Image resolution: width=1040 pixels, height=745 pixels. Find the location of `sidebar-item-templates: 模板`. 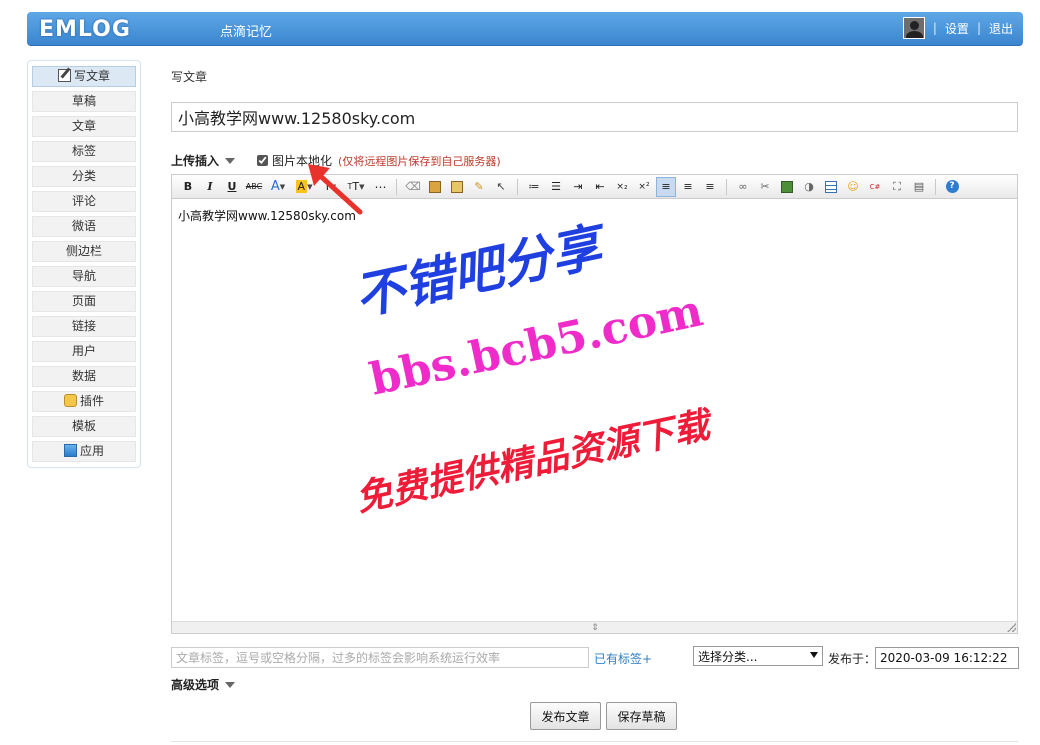

sidebar-item-templates: 模板 is located at coordinates (84, 426).